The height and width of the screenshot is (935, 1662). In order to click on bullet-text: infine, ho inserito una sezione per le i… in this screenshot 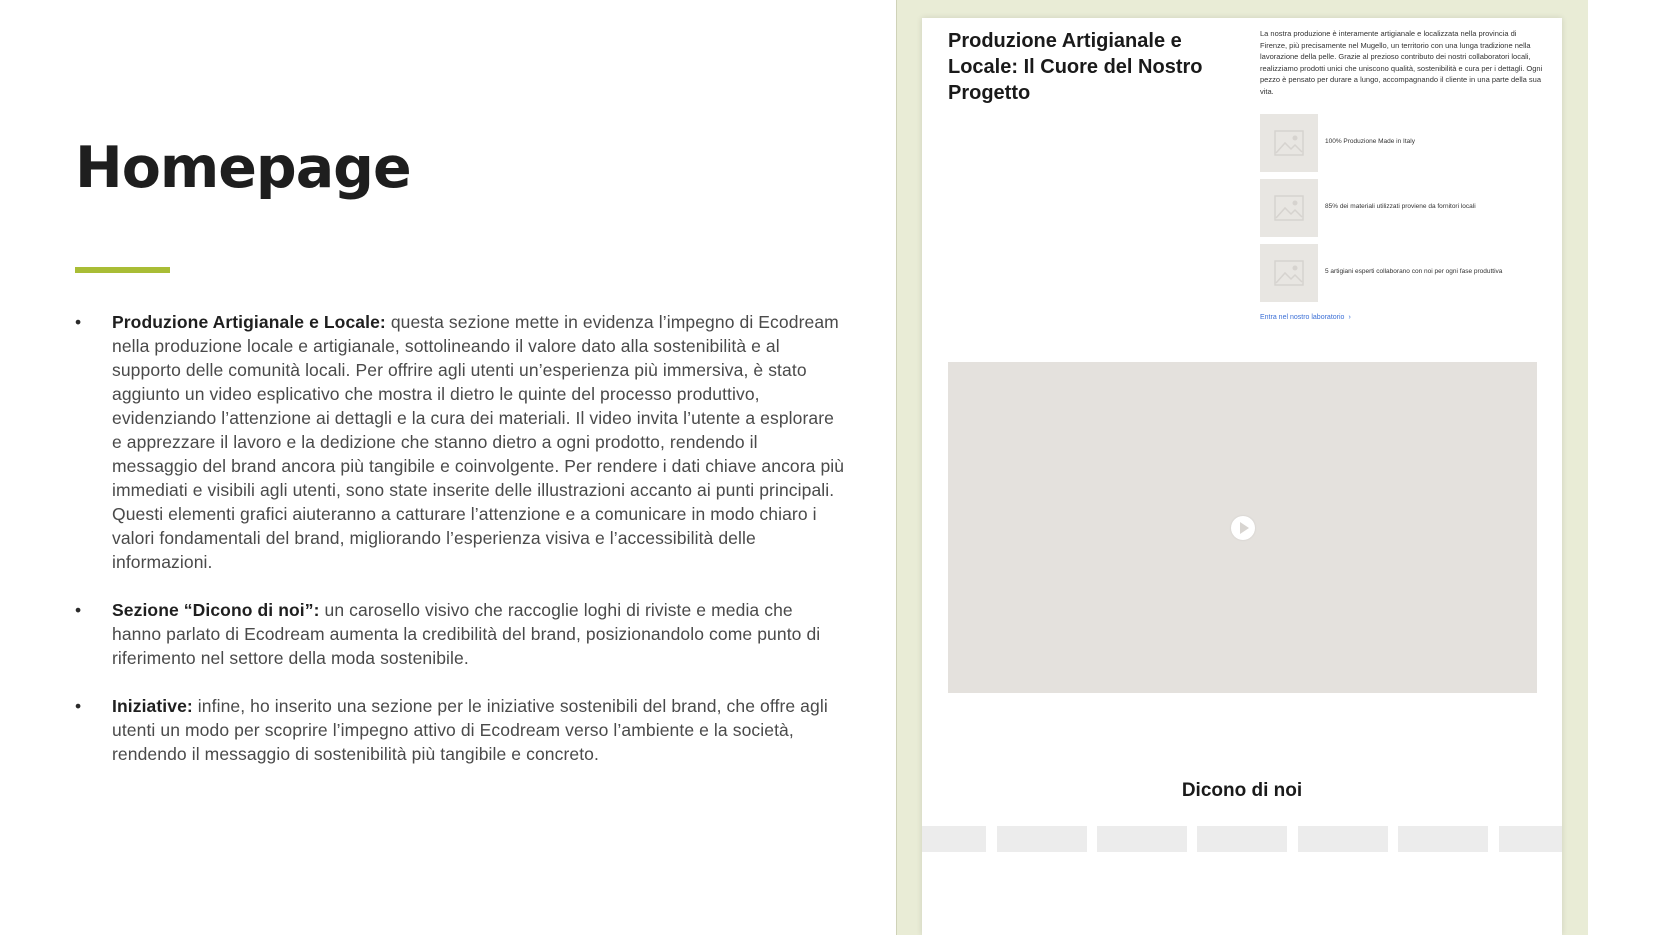, I will do `click(470, 730)`.